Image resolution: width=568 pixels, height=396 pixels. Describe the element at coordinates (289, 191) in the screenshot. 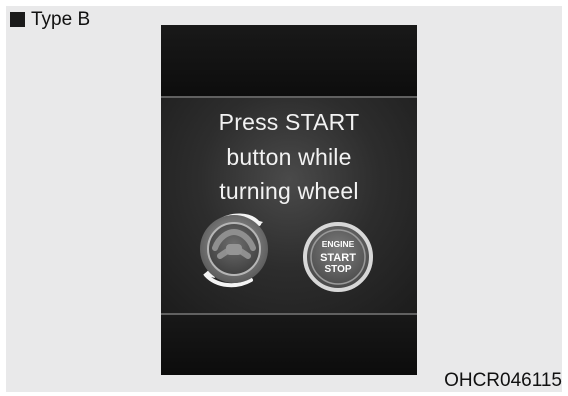

I see `message-line-3: turning wheel` at that location.